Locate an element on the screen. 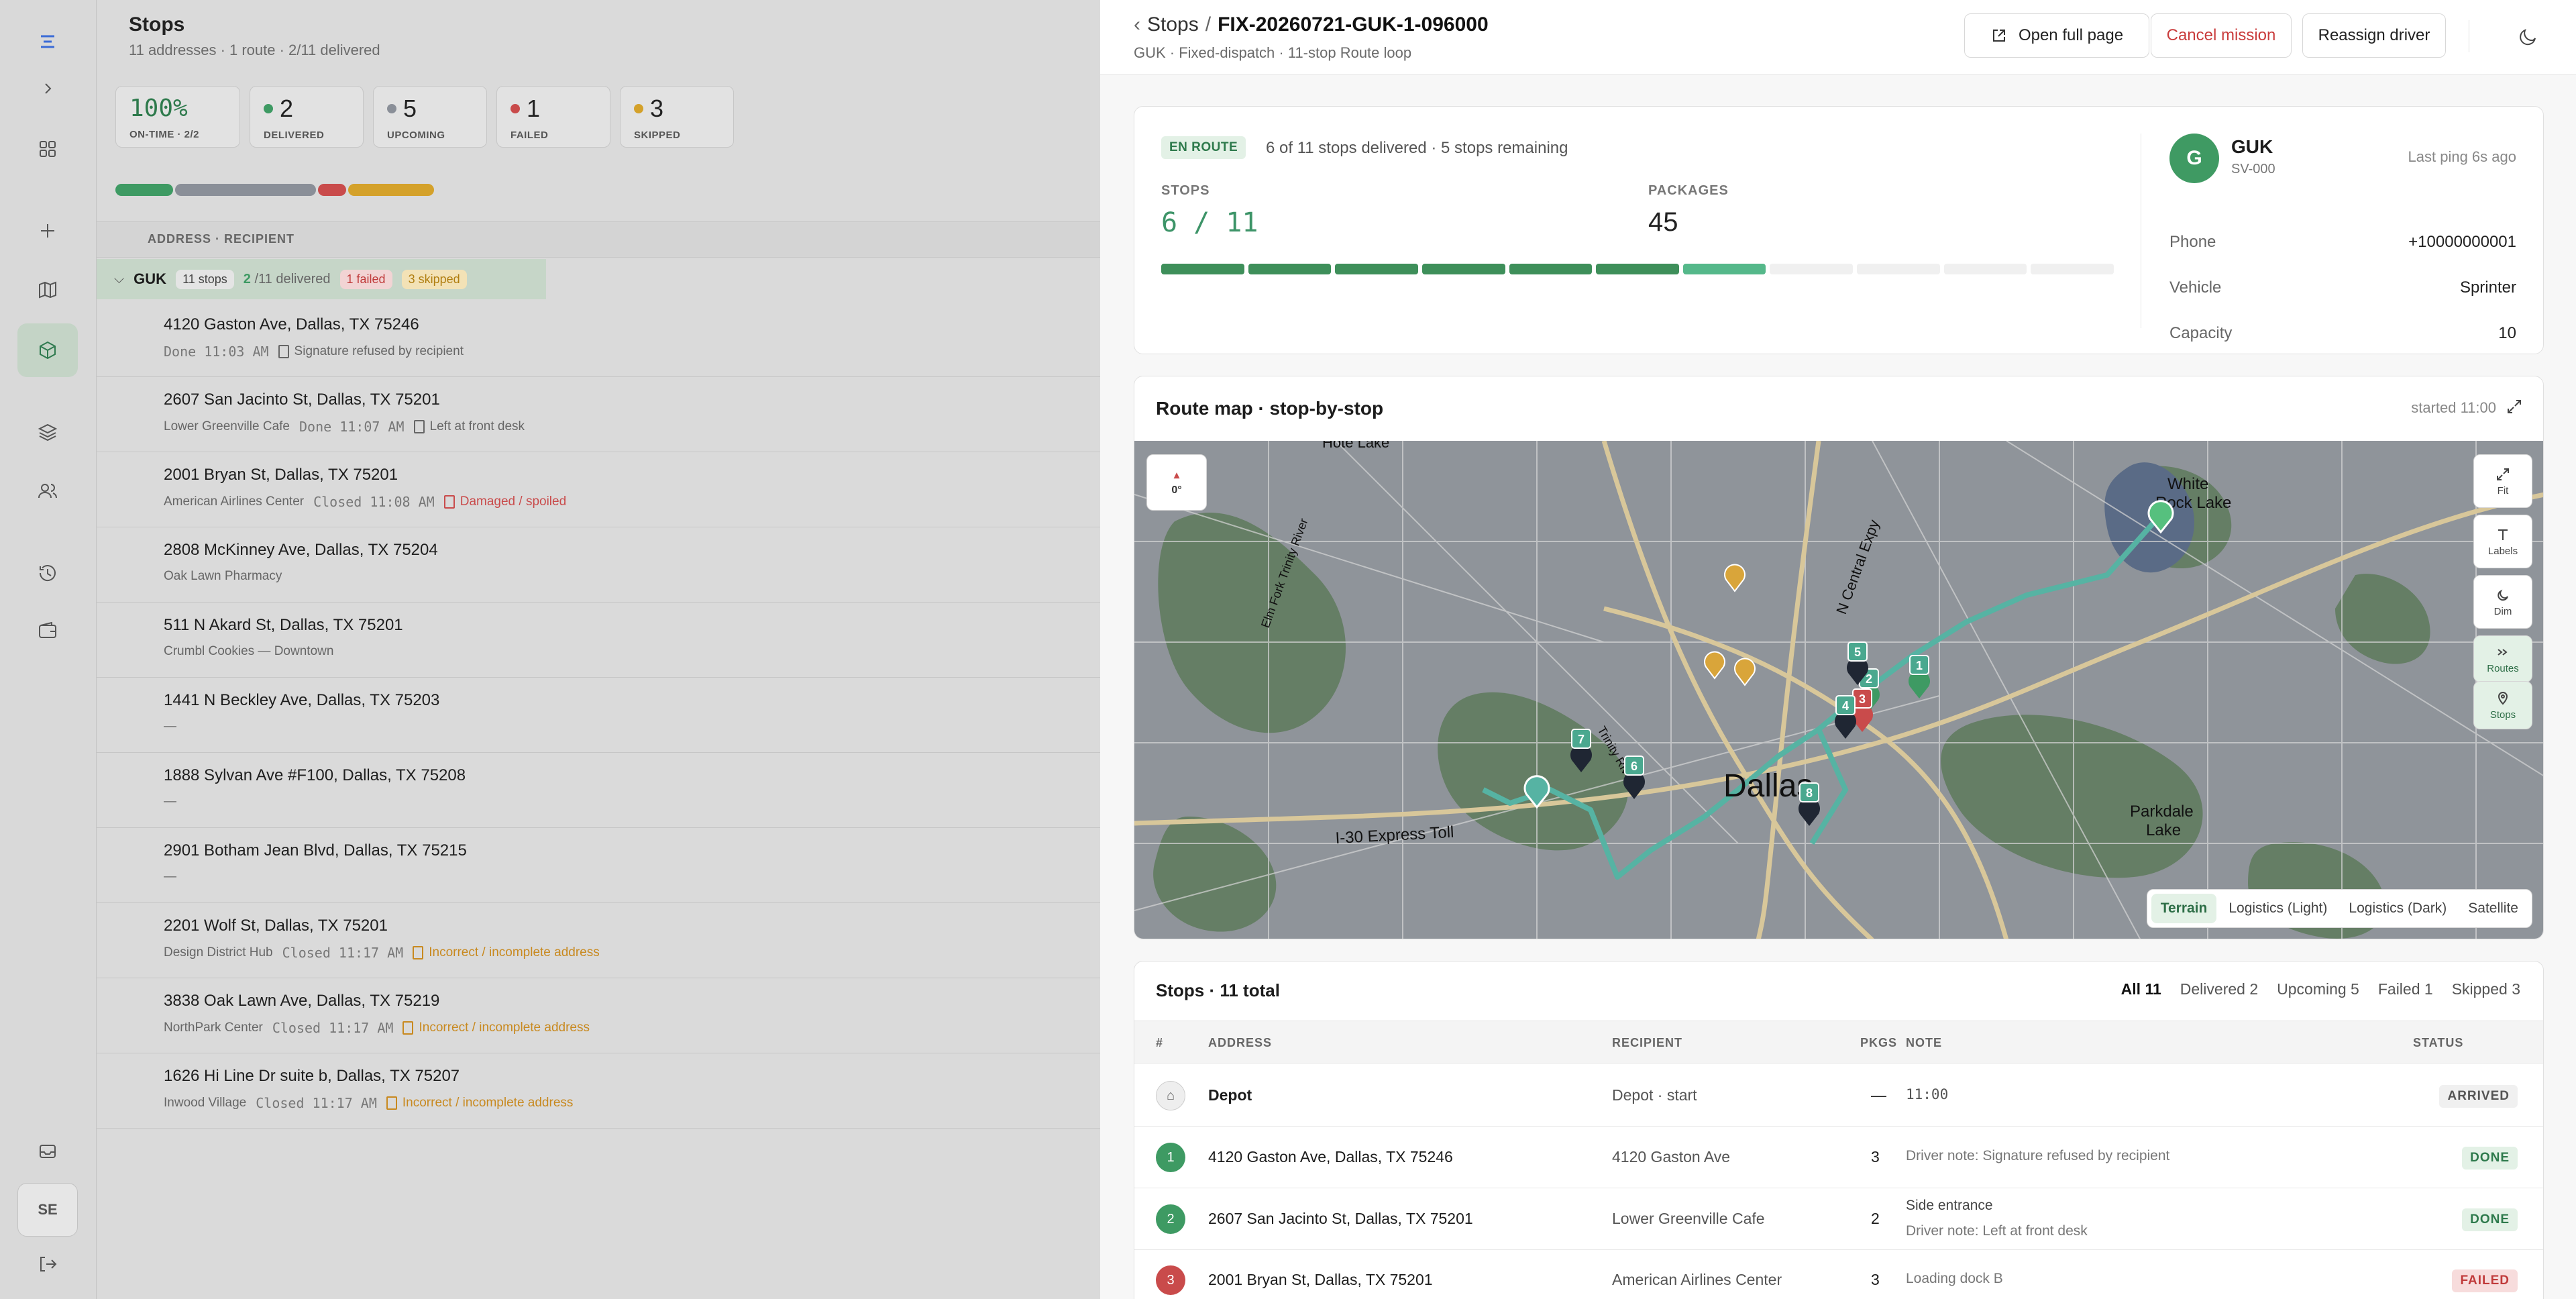 This screenshot has width=2576, height=1299. map-style-button: Satellite is located at coordinates (2493, 908).